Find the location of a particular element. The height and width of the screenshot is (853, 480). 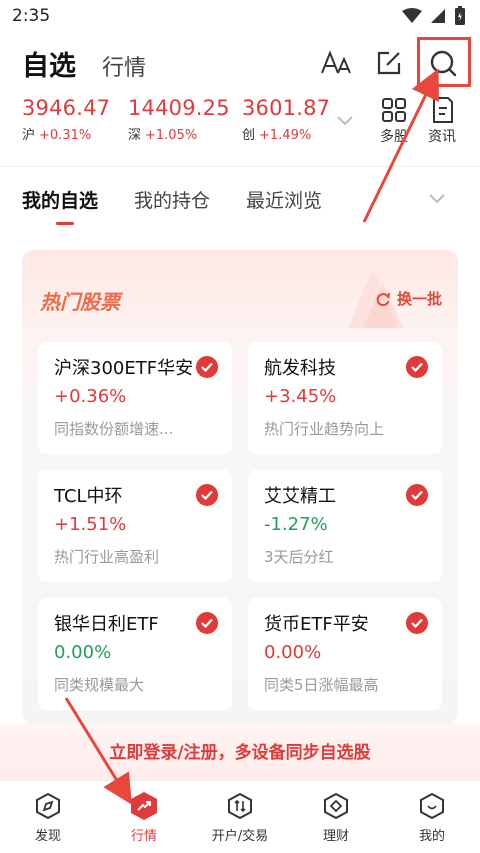

stock-change: +3.45% is located at coordinates (300, 396).